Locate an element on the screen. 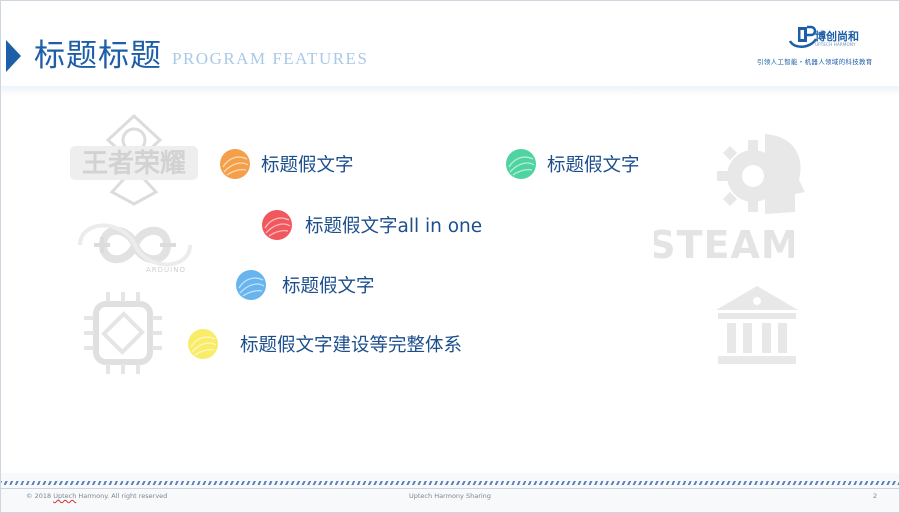 This screenshot has height=513, width=900. feature-item: 标题假文字all in one is located at coordinates (371, 225).